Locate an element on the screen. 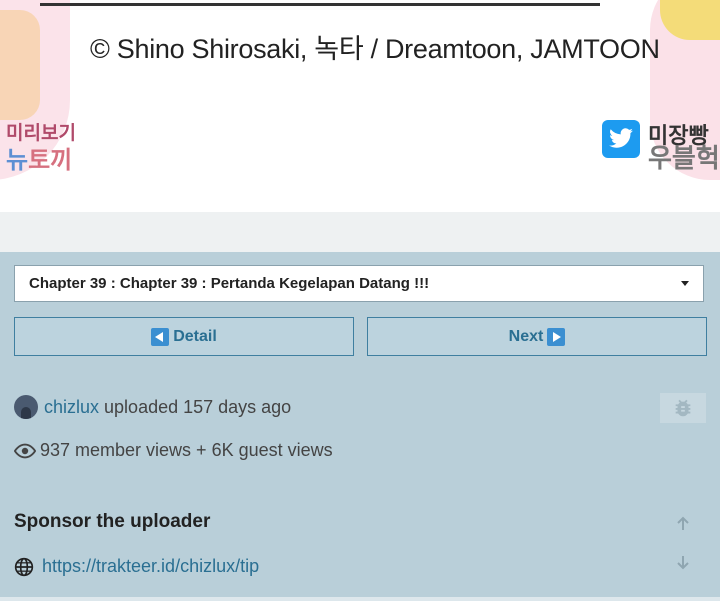 The width and height of the screenshot is (720, 601). avatar is located at coordinates (26, 407).